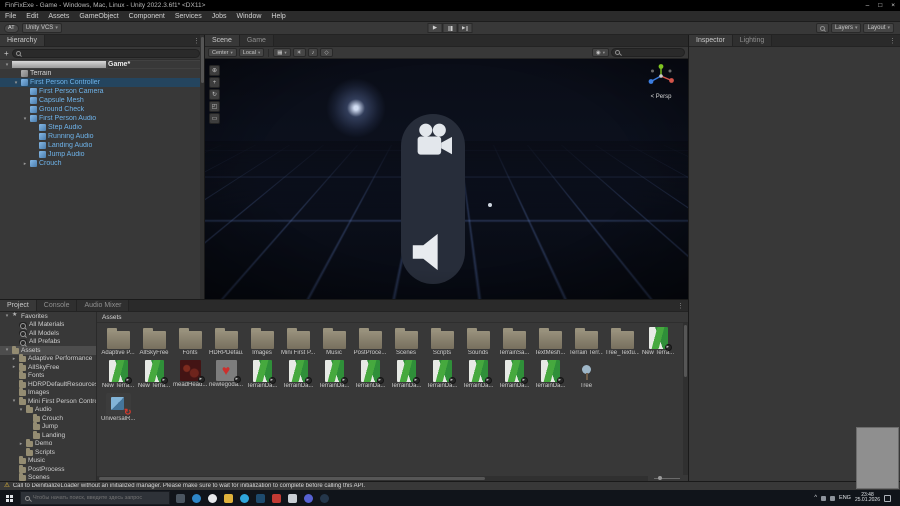 Image resolution: width=900 pixels, height=506 pixels. I want to click on maximize-button: □, so click(880, 5).